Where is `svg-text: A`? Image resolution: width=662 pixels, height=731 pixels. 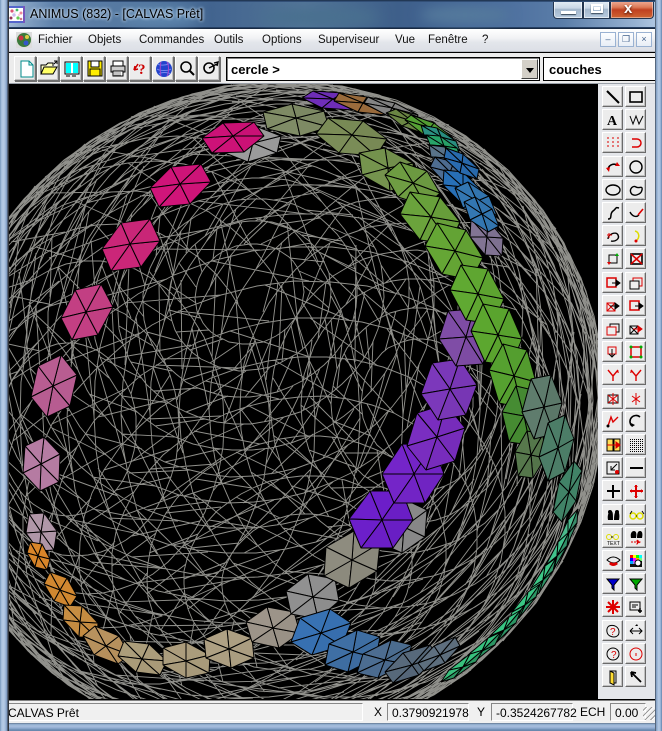 svg-text: A is located at coordinates (612, 121).